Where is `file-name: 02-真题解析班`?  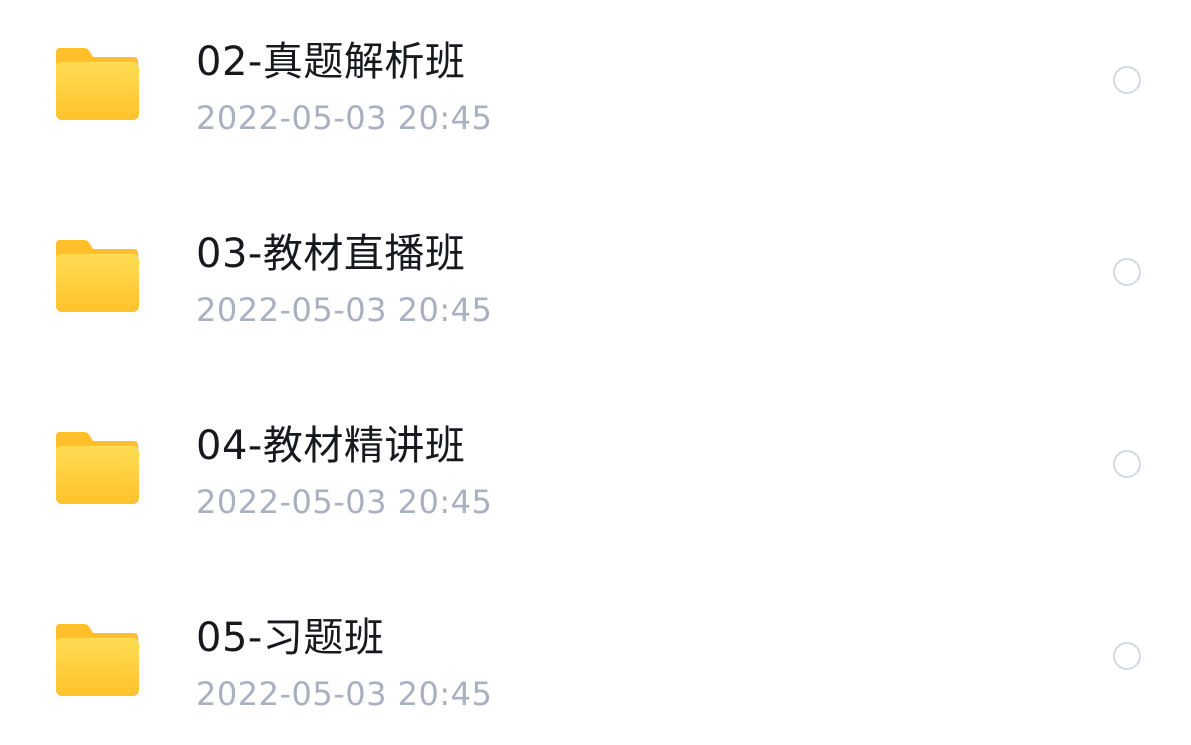
file-name: 02-真题解析班 is located at coordinates (331, 62).